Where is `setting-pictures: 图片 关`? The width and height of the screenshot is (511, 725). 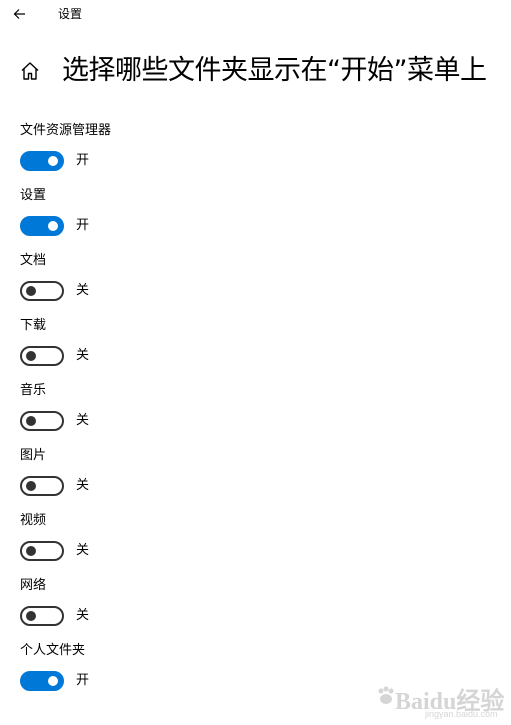
setting-pictures: 图片 关 is located at coordinates (260, 479).